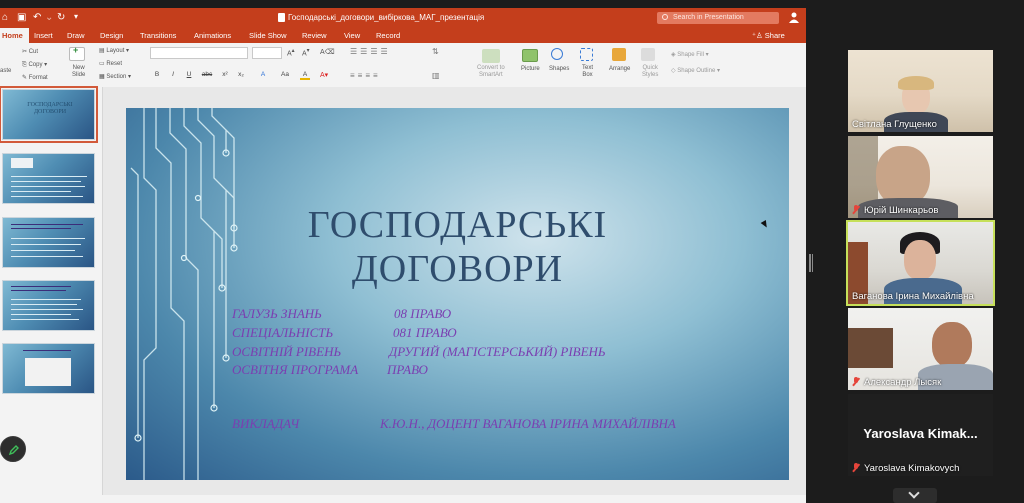 The image size is (1024, 503). Describe the element at coordinates (38, 78) in the screenshot. I see `format-label: Format` at that location.